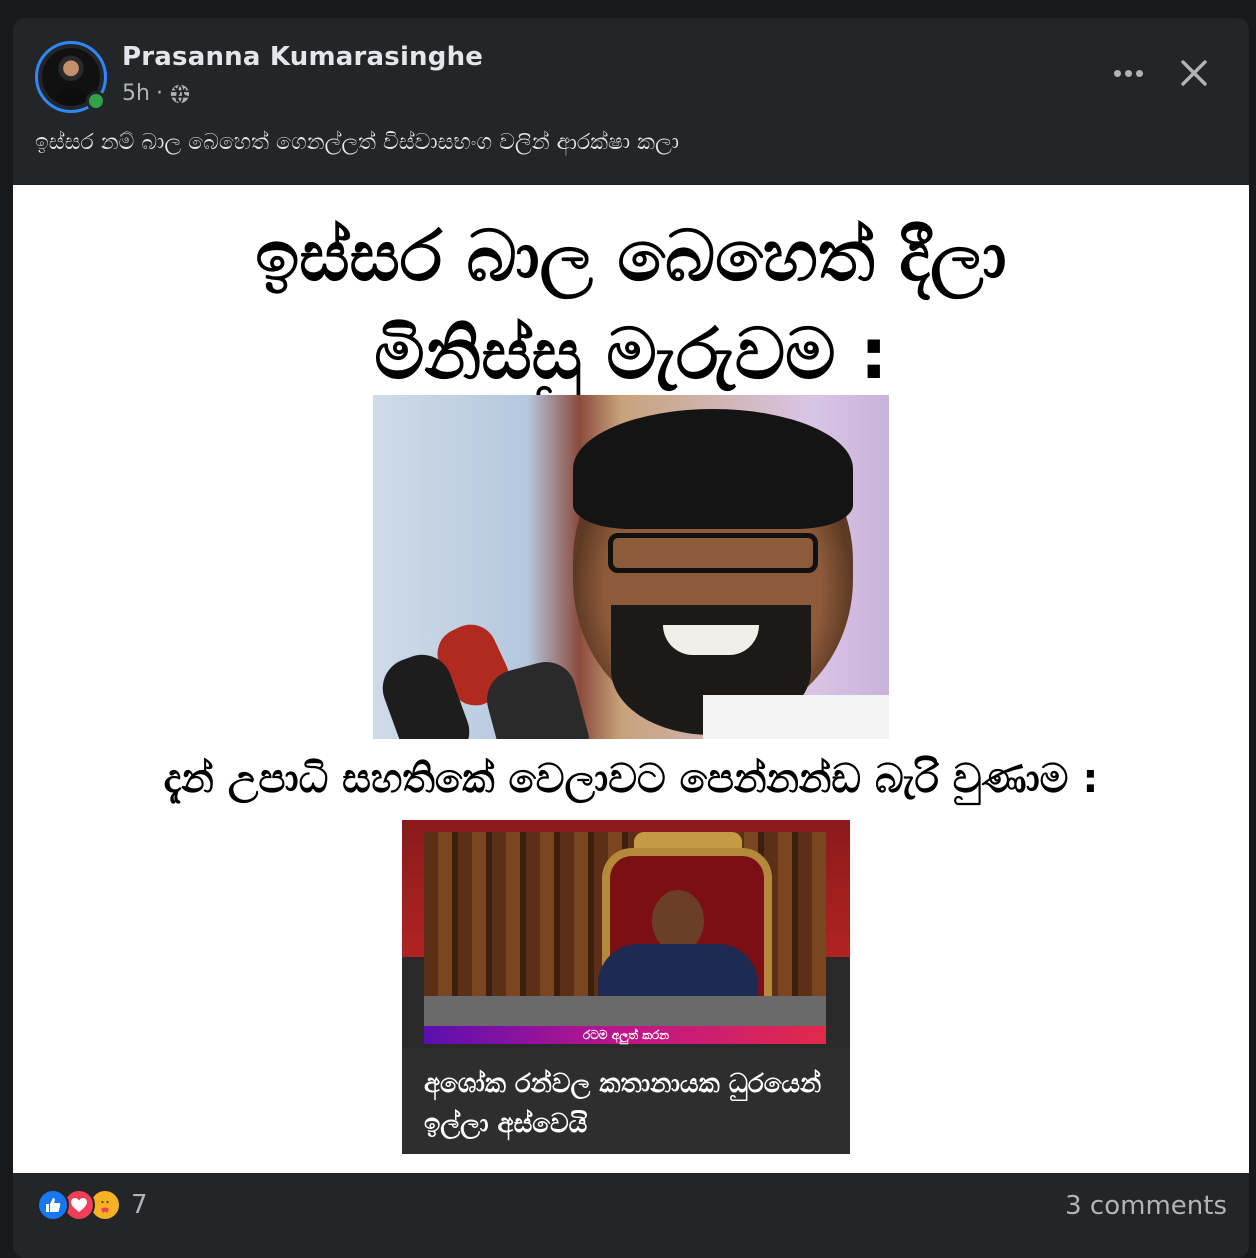  I want to click on globe-icon, so click(180, 94).